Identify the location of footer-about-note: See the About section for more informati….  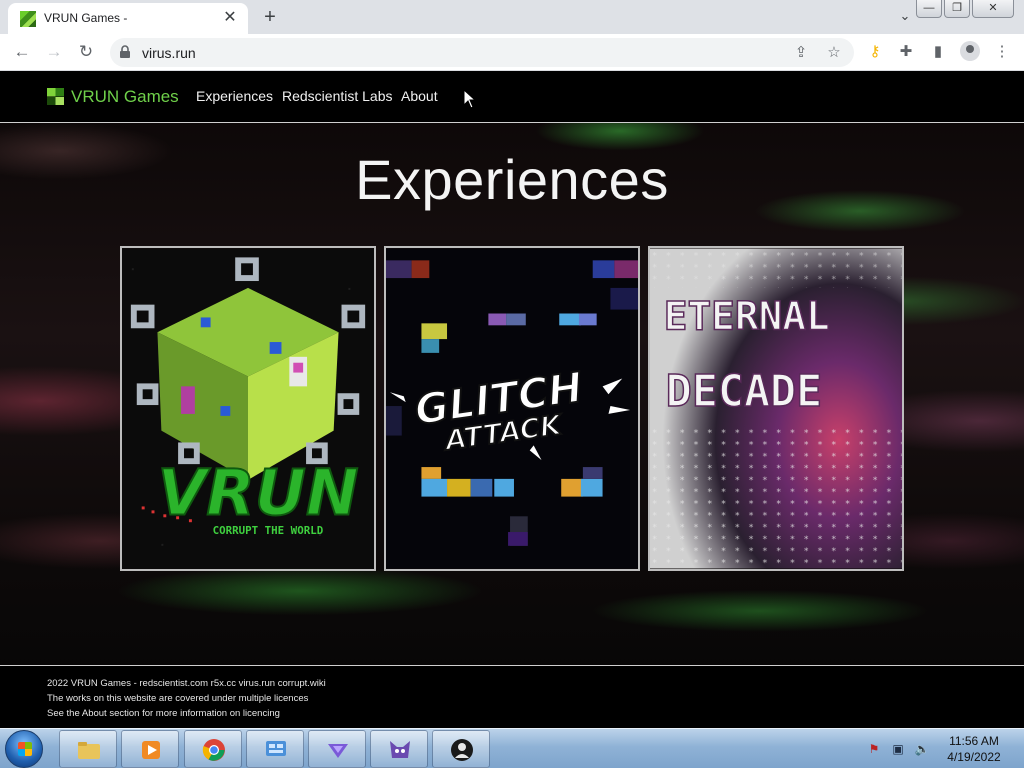
(163, 713).